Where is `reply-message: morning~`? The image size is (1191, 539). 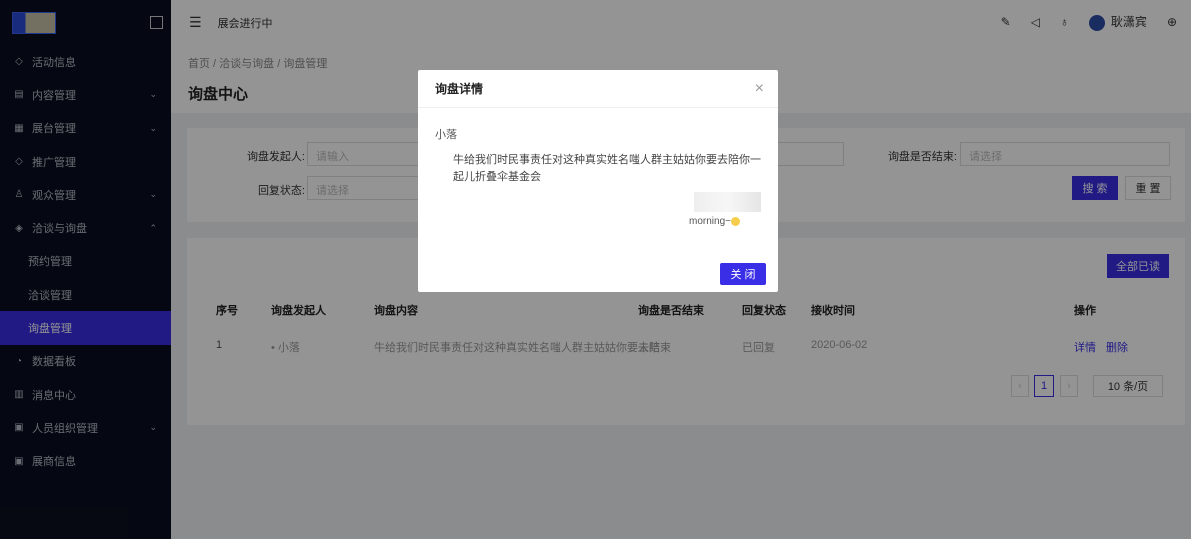 reply-message: morning~ is located at coordinates (714, 221).